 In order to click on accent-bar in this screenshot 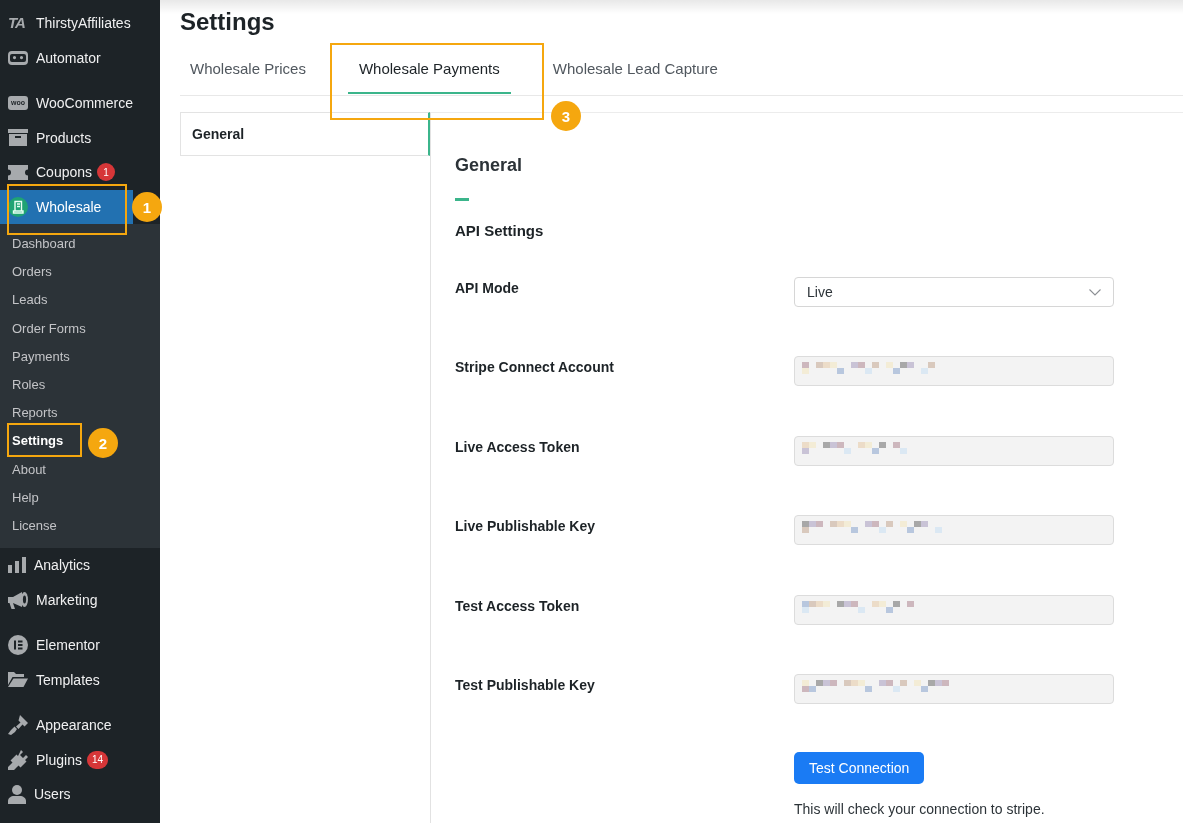, I will do `click(462, 199)`.